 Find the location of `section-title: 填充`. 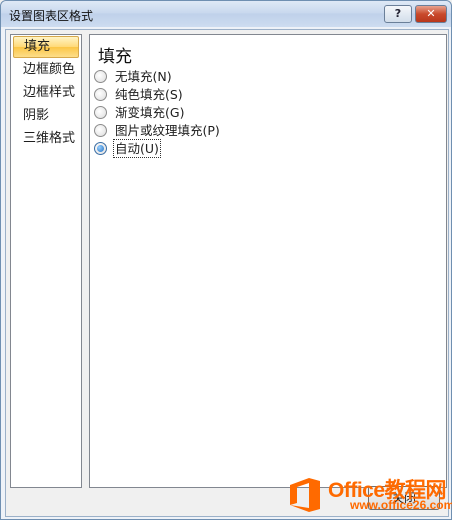

section-title: 填充 is located at coordinates (115, 57).